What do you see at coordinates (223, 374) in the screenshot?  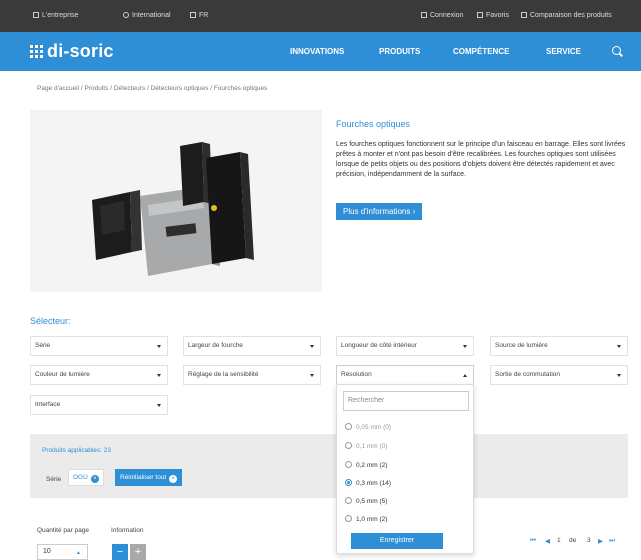 I see `filter-label: Réglage de la sensibilité` at bounding box center [223, 374].